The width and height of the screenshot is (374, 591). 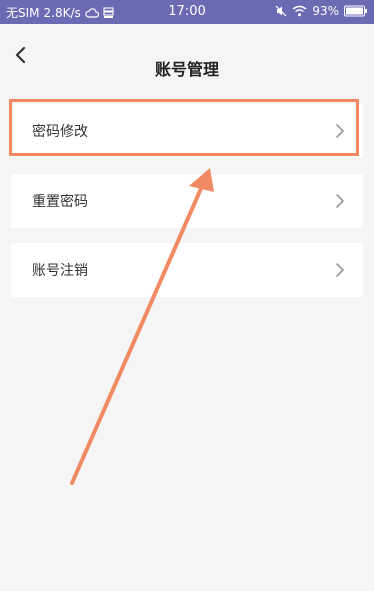 I want to click on page-title: 账号管理, so click(x=186, y=69).